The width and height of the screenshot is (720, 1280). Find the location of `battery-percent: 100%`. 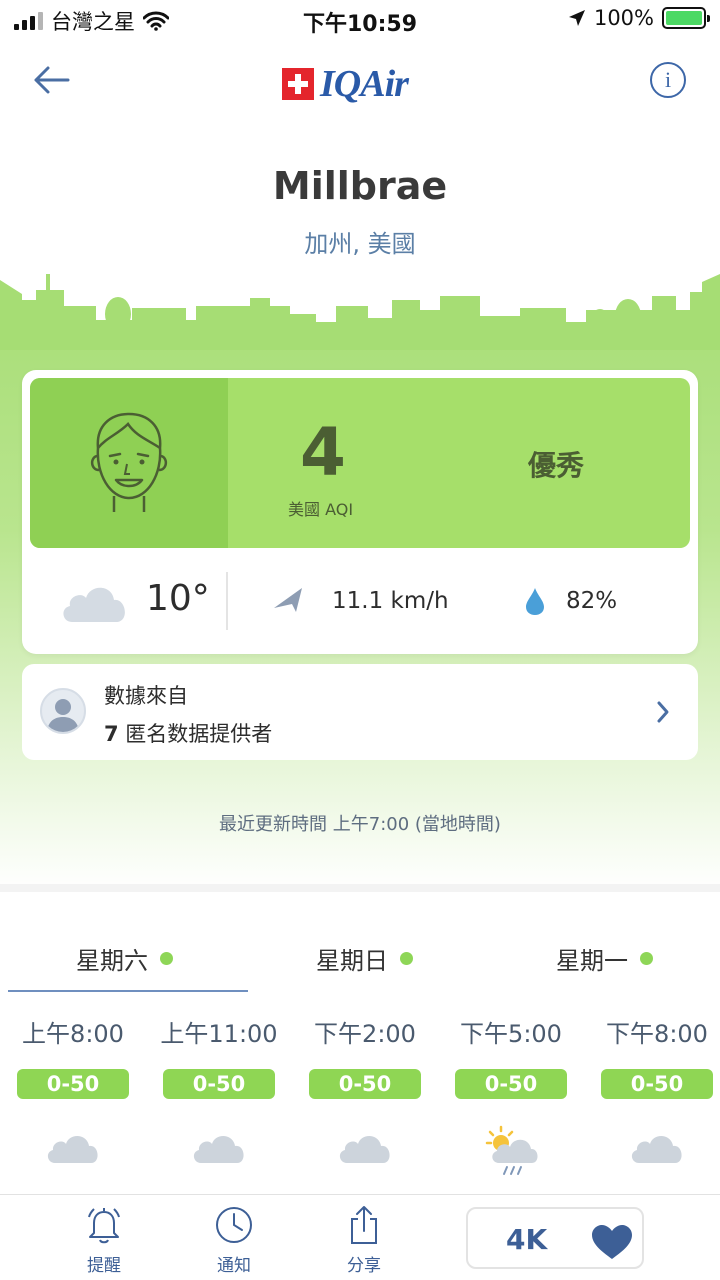

battery-percent: 100% is located at coordinates (623, 18).